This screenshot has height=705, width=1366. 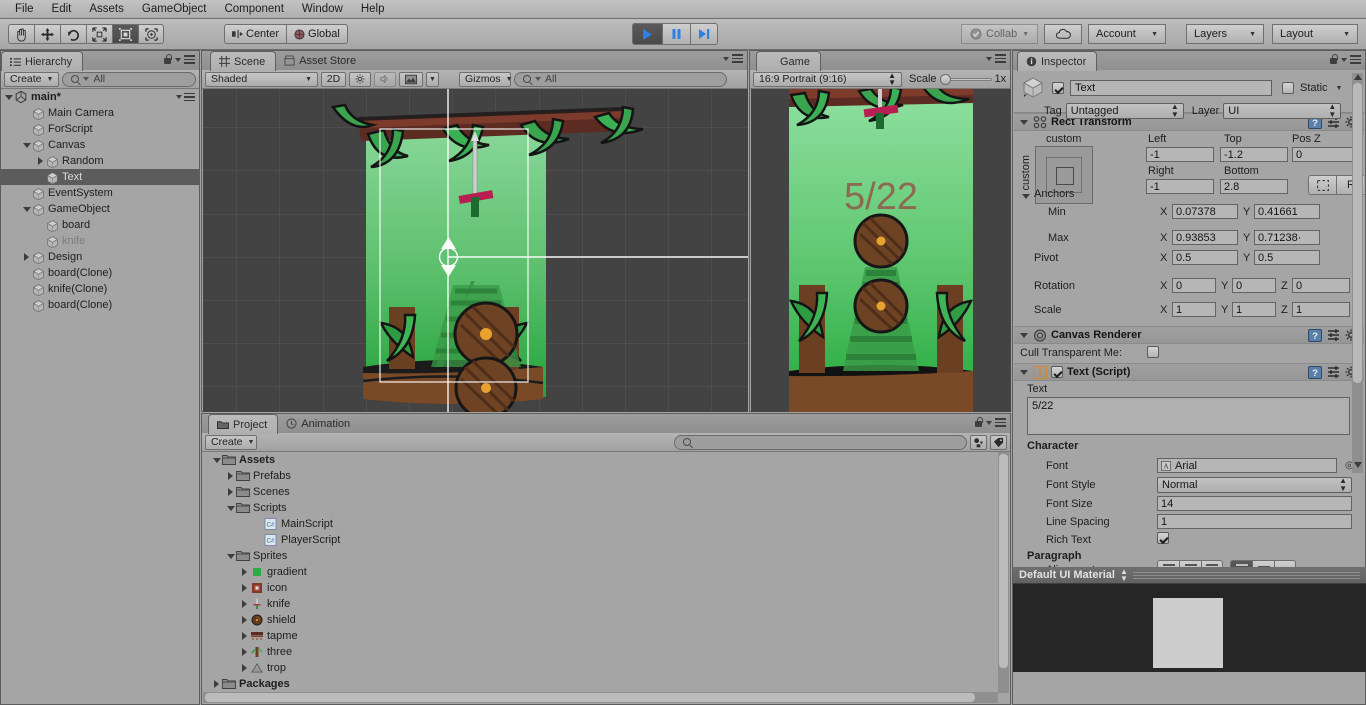 I want to click on project-item-gradient: gradient, so click(x=606, y=572).